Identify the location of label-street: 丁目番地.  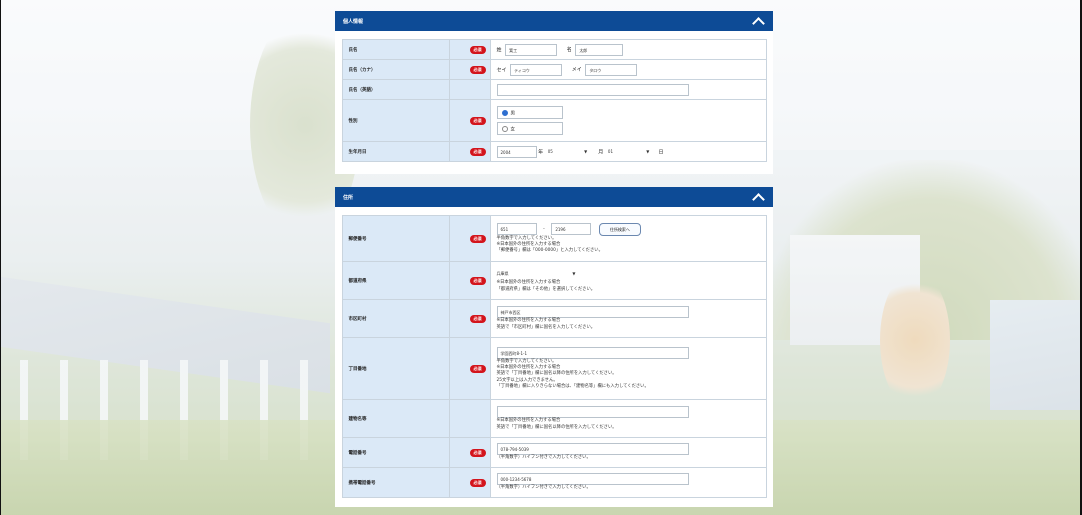
(395, 368).